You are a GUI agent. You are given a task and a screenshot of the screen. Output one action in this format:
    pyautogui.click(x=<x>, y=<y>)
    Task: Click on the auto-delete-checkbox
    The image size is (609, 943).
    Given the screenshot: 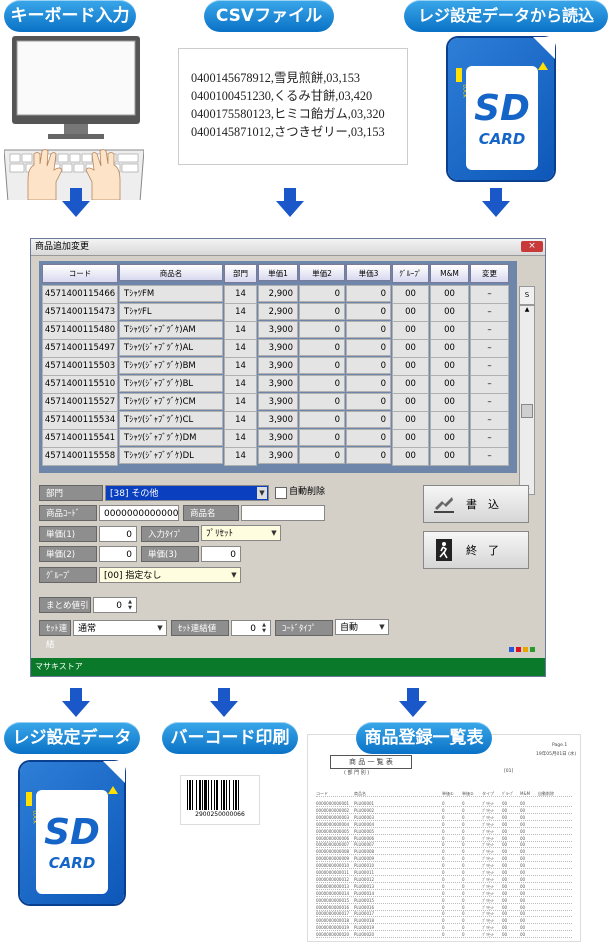 What is the action you would take?
    pyautogui.click(x=281, y=493)
    